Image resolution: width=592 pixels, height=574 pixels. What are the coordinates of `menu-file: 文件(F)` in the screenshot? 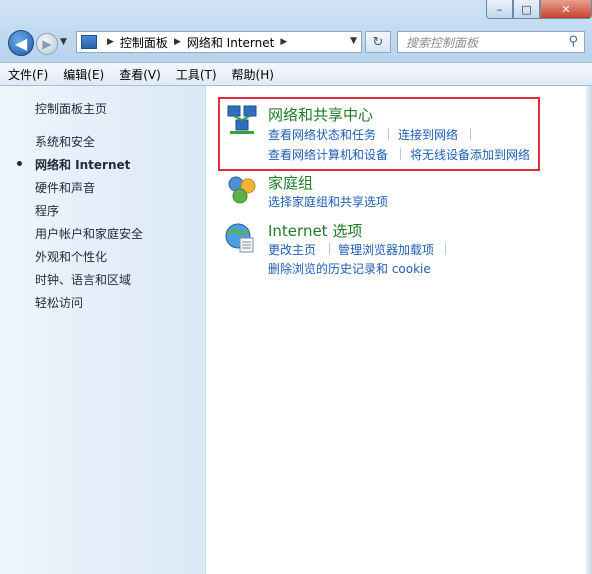 It's located at (27, 74).